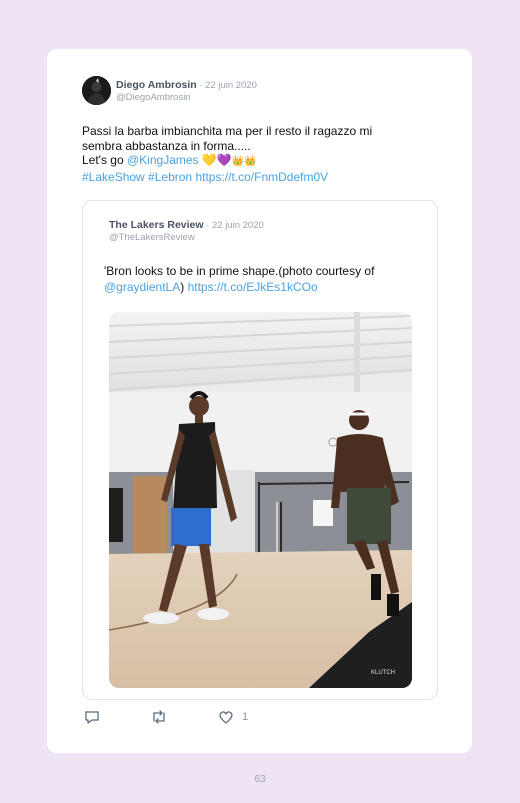 This screenshot has height=803, width=520. I want to click on quoted-author-name: The Lakers Review · 22 juin 2020, so click(186, 225).